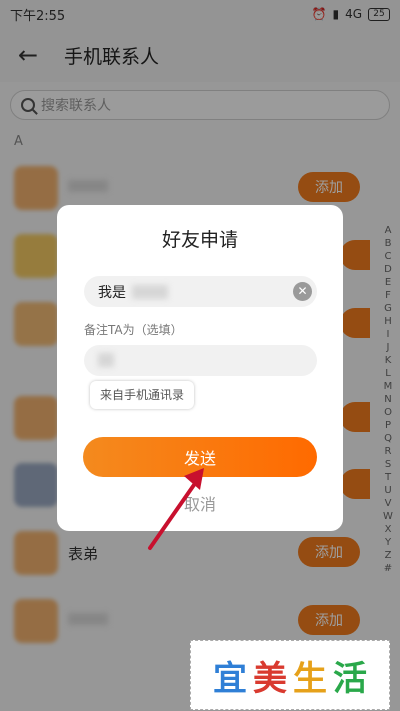 The height and width of the screenshot is (711, 400). I want to click on greeting-redacted, so click(150, 291).